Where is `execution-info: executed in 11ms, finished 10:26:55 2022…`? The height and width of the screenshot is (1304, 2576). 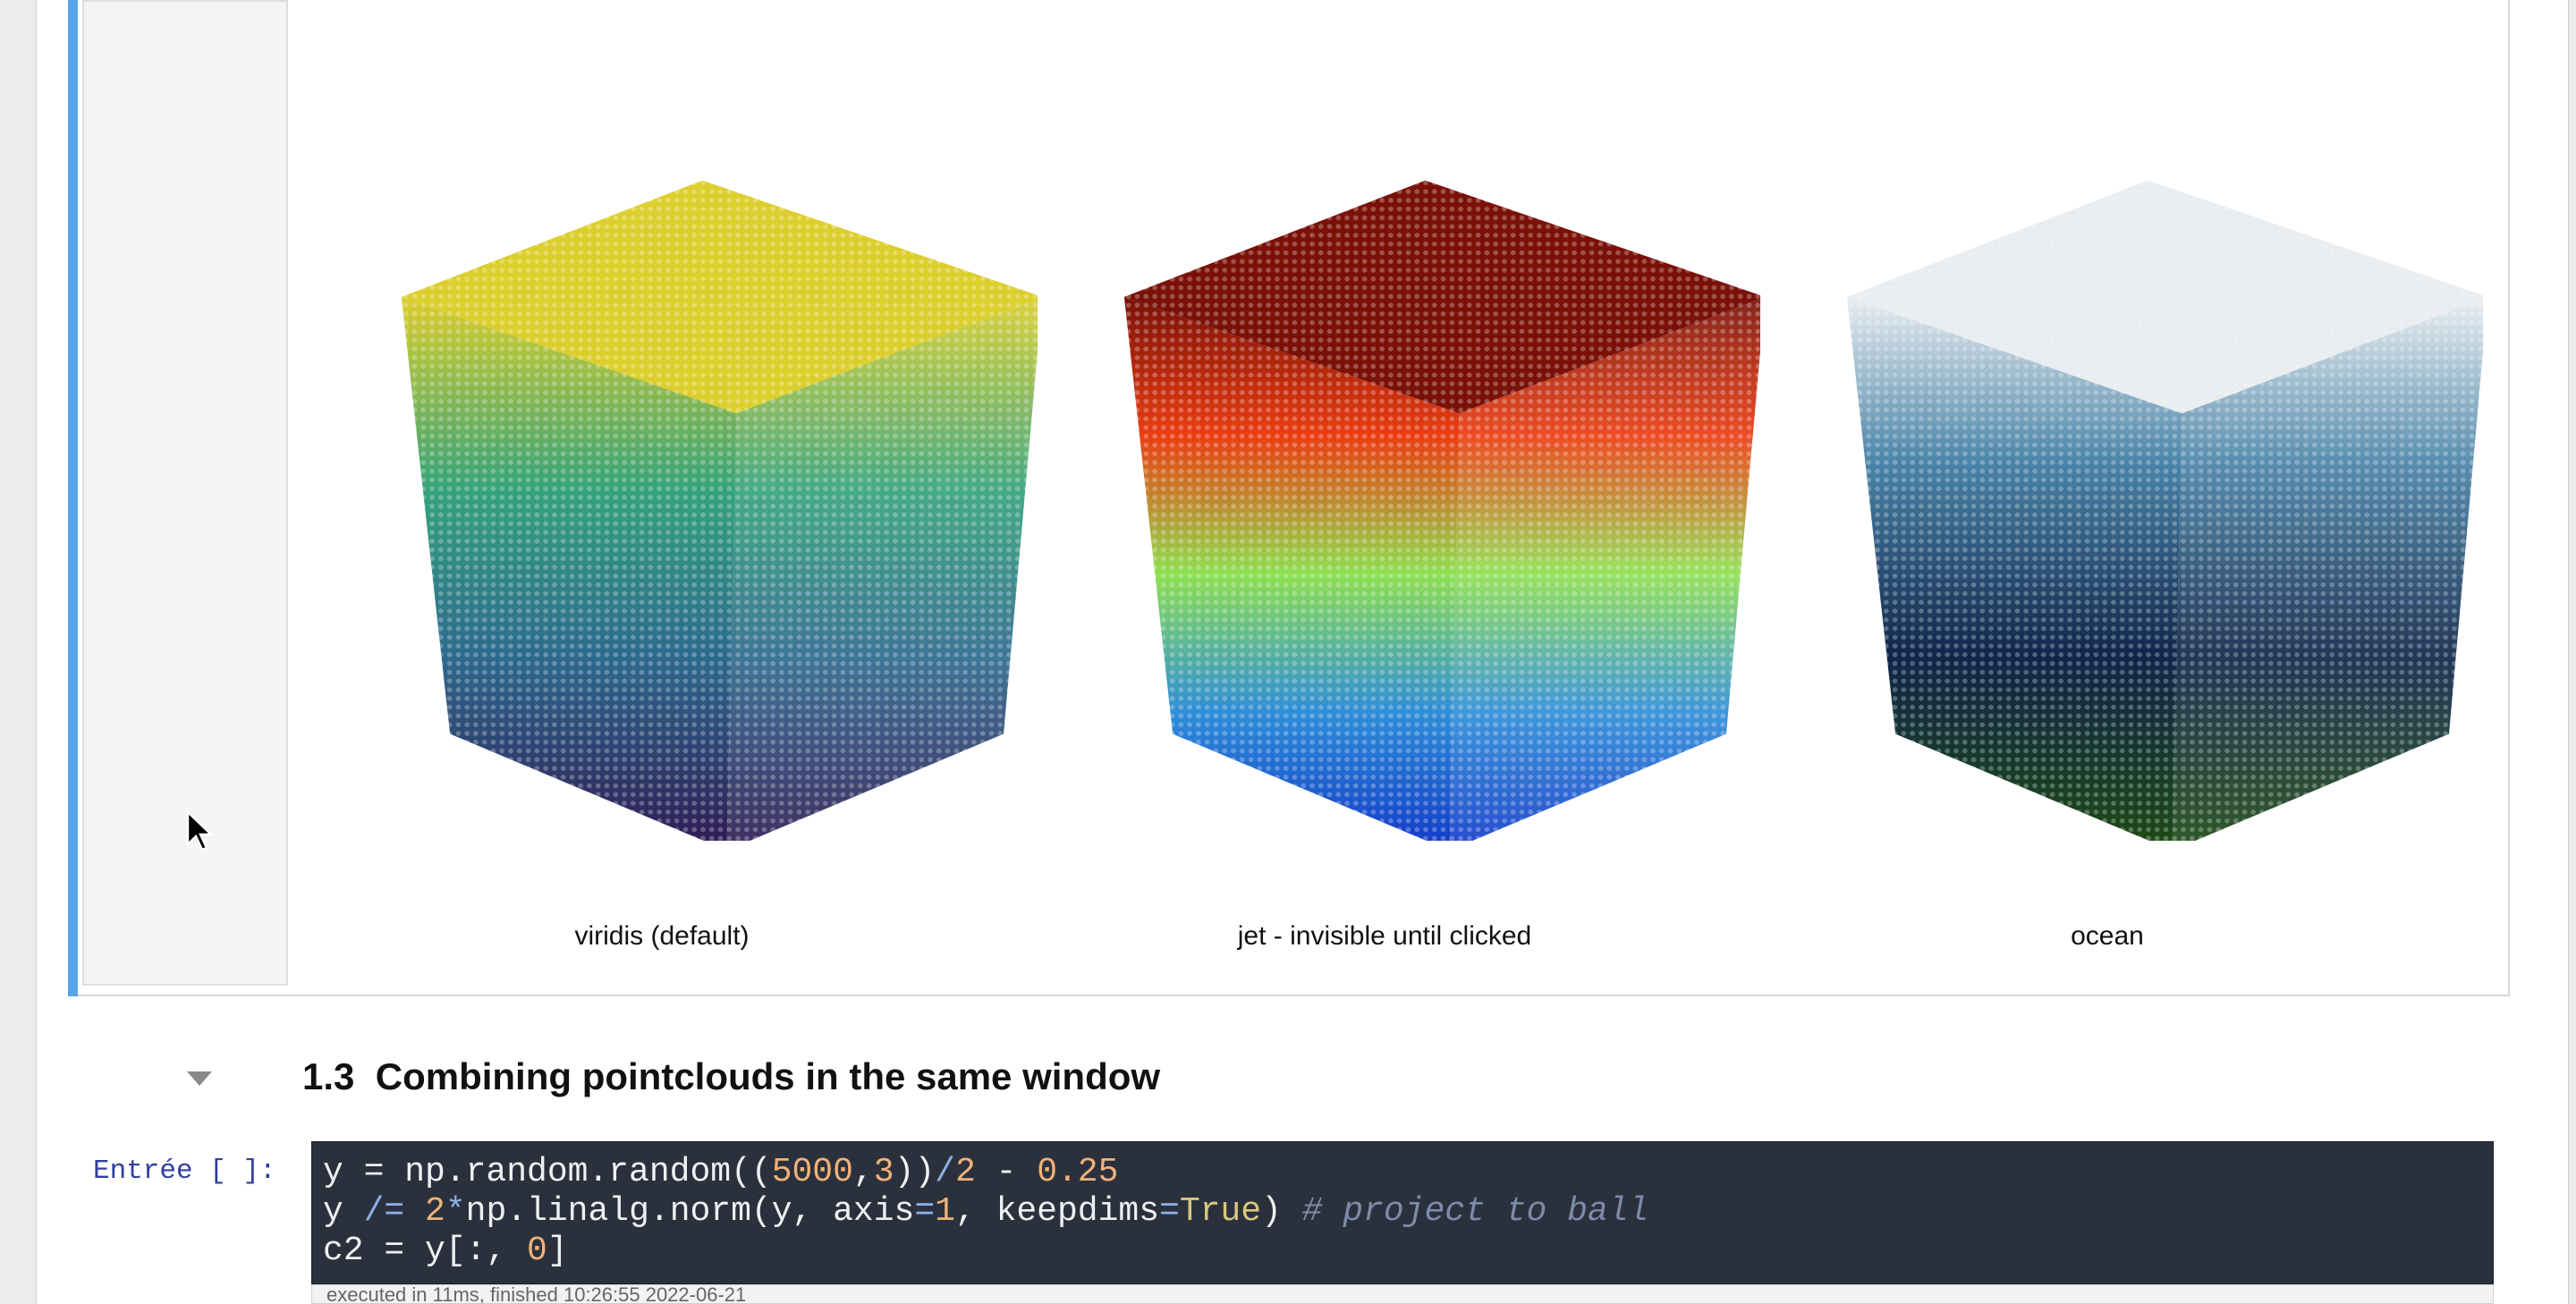
execution-info: executed in 11ms, finished 10:26:55 2022… is located at coordinates (1402, 1294).